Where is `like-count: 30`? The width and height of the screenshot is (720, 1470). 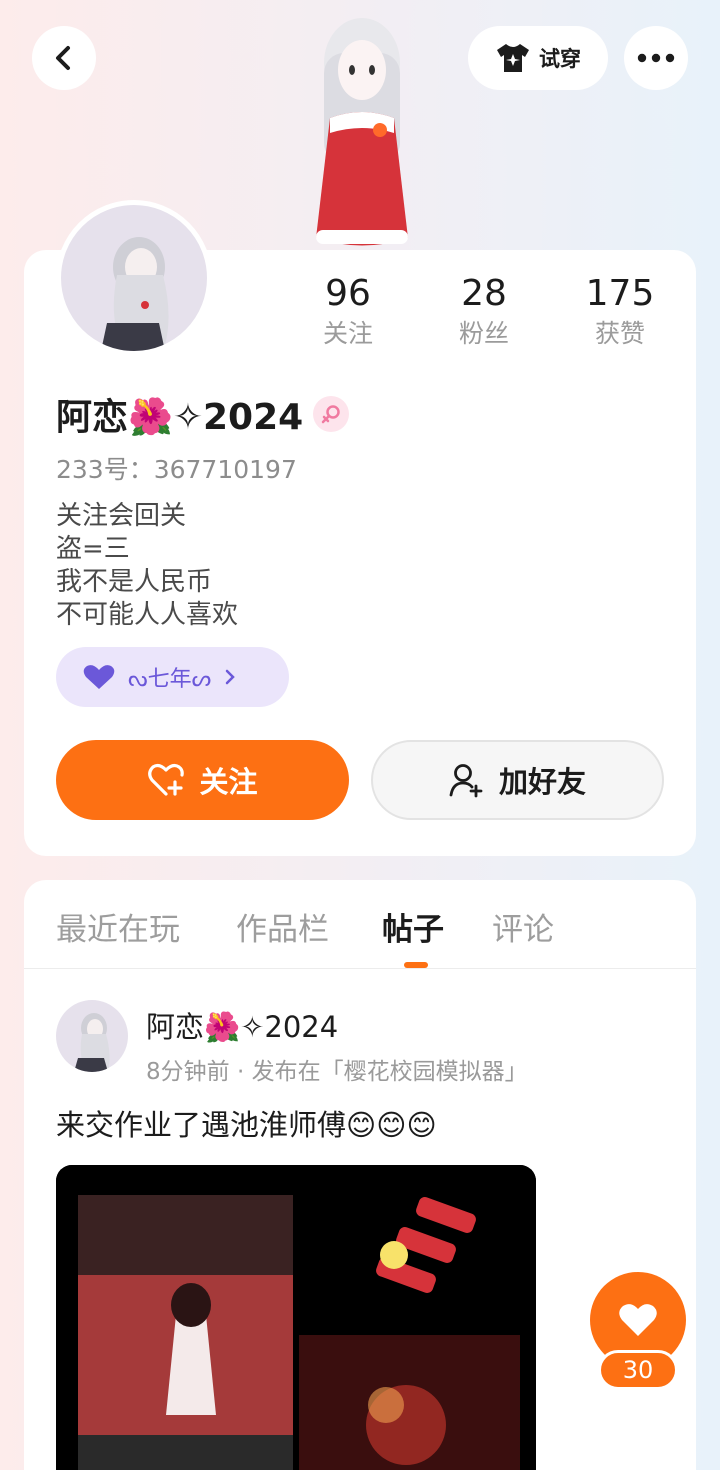
like-count: 30 is located at coordinates (638, 1370).